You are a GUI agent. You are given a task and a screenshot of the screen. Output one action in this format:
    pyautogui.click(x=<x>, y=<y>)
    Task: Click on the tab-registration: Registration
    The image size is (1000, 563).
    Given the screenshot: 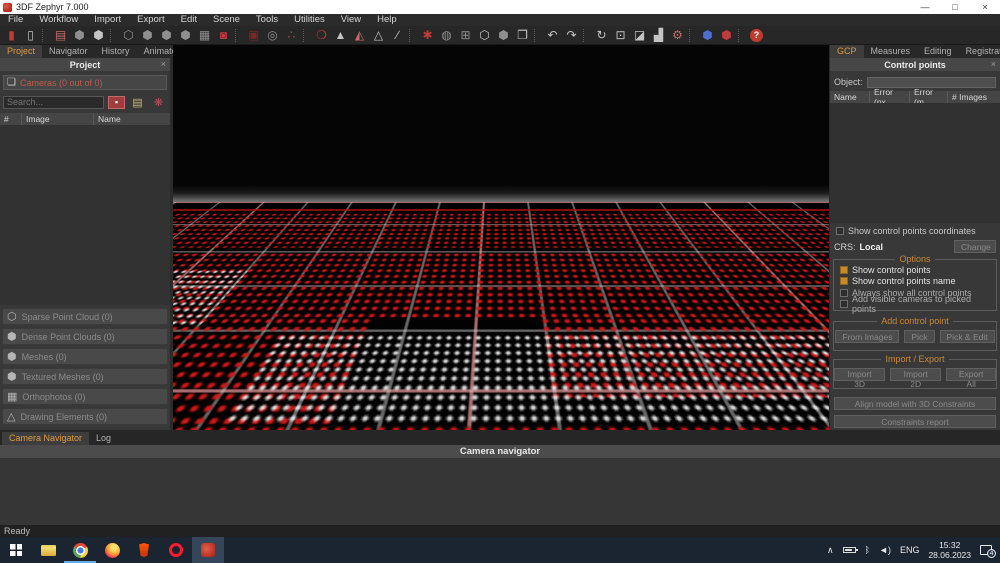 What is the action you would take?
    pyautogui.click(x=979, y=51)
    